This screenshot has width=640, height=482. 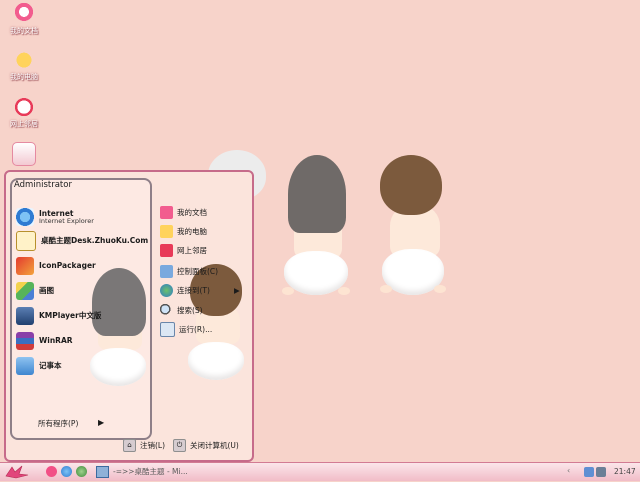 I want to click on program-item-label: 记事本, so click(x=50, y=365).